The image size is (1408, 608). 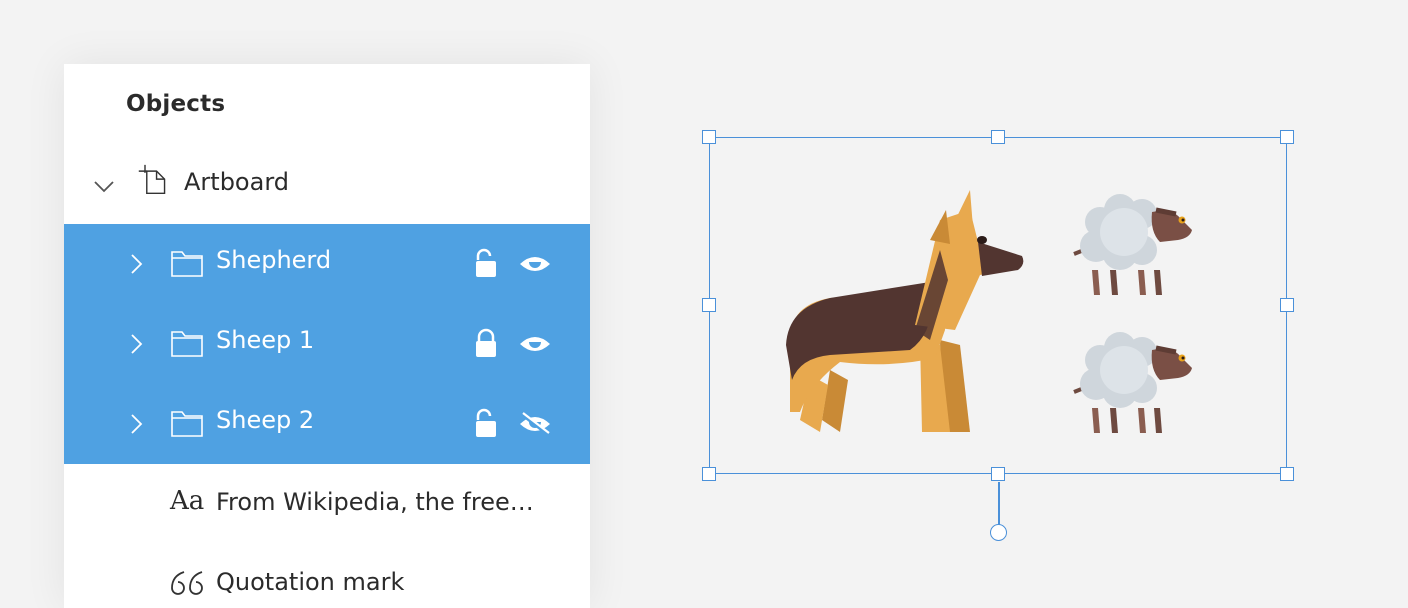 What do you see at coordinates (998, 137) in the screenshot?
I see `resize-handle-top` at bounding box center [998, 137].